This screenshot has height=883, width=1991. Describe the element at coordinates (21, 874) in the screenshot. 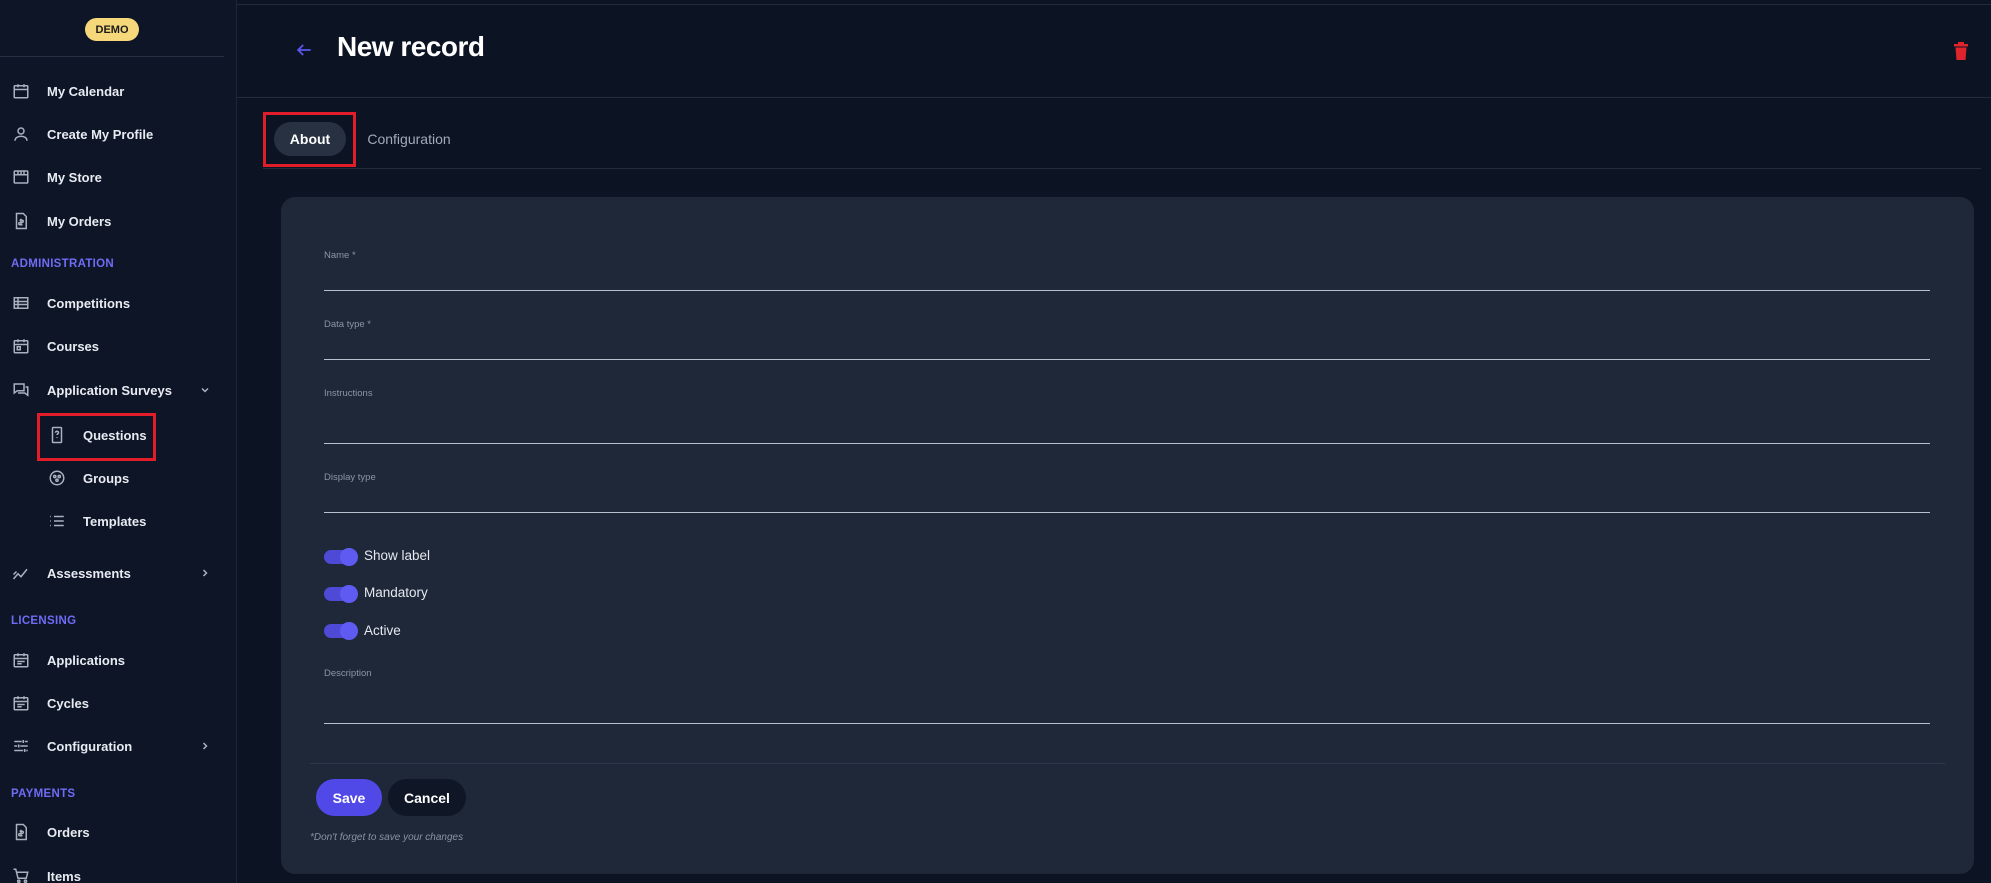

I see `cart-icon` at that location.